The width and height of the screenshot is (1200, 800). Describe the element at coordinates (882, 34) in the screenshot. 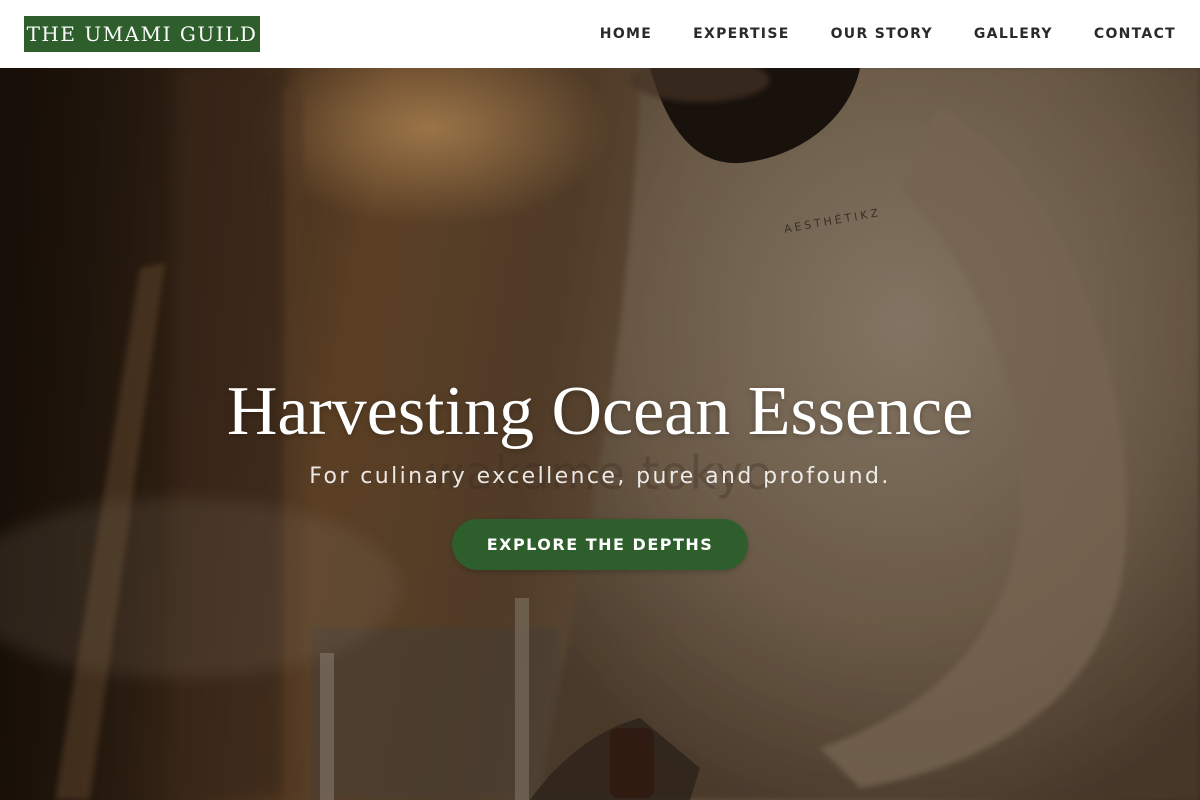

I see `nav-our-story-link: OUR STORY` at that location.